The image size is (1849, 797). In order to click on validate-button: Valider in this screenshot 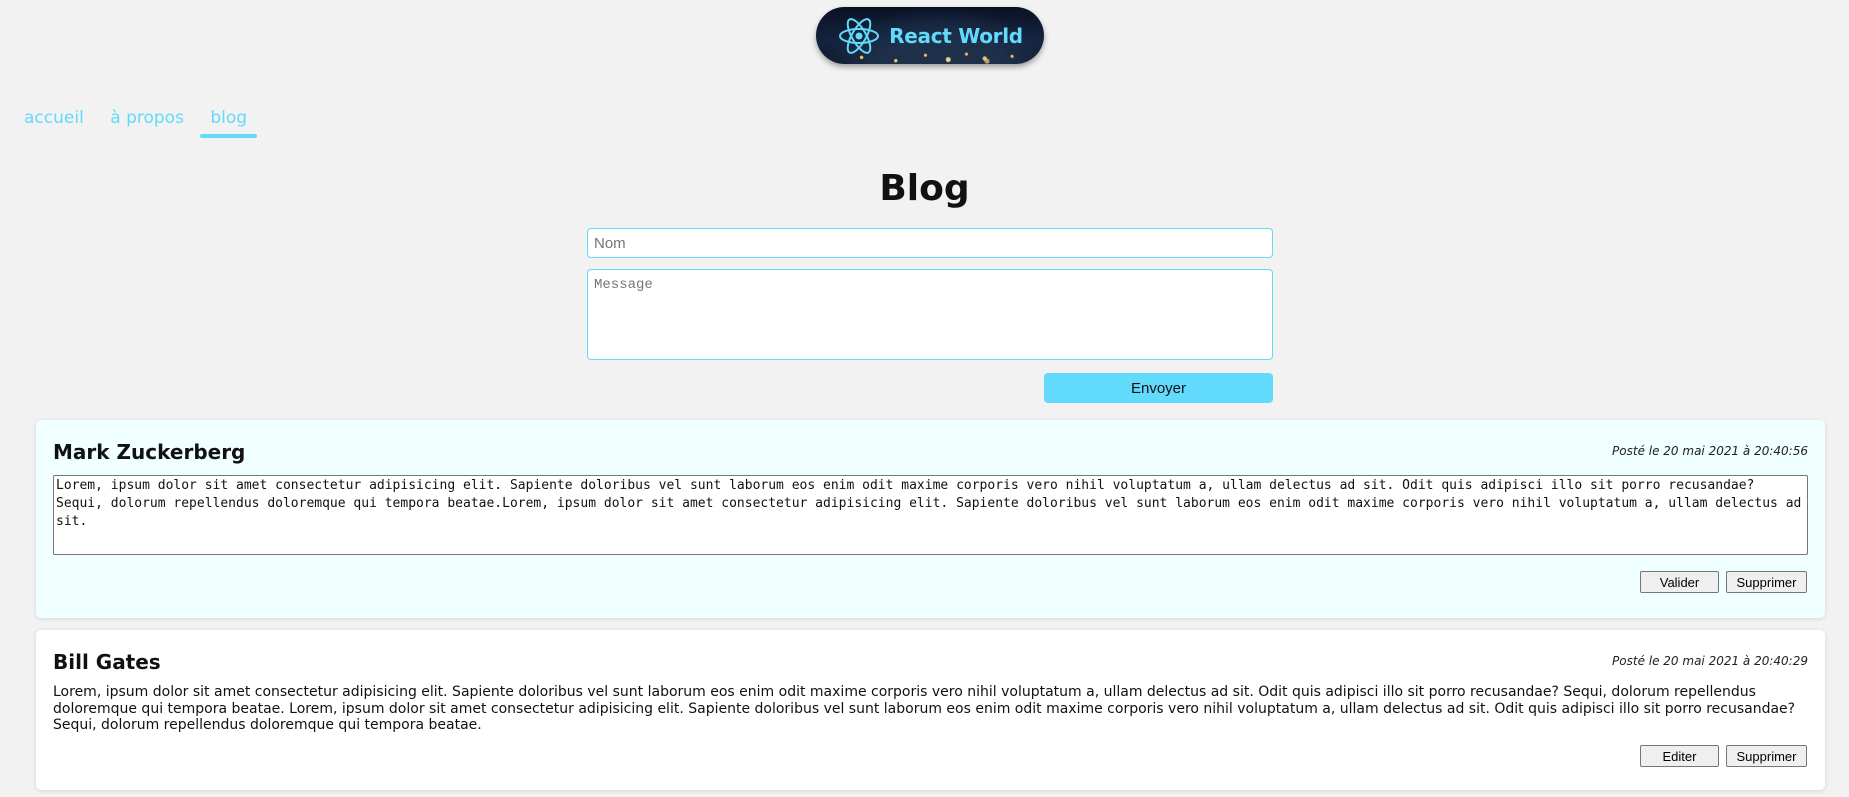, I will do `click(1679, 582)`.